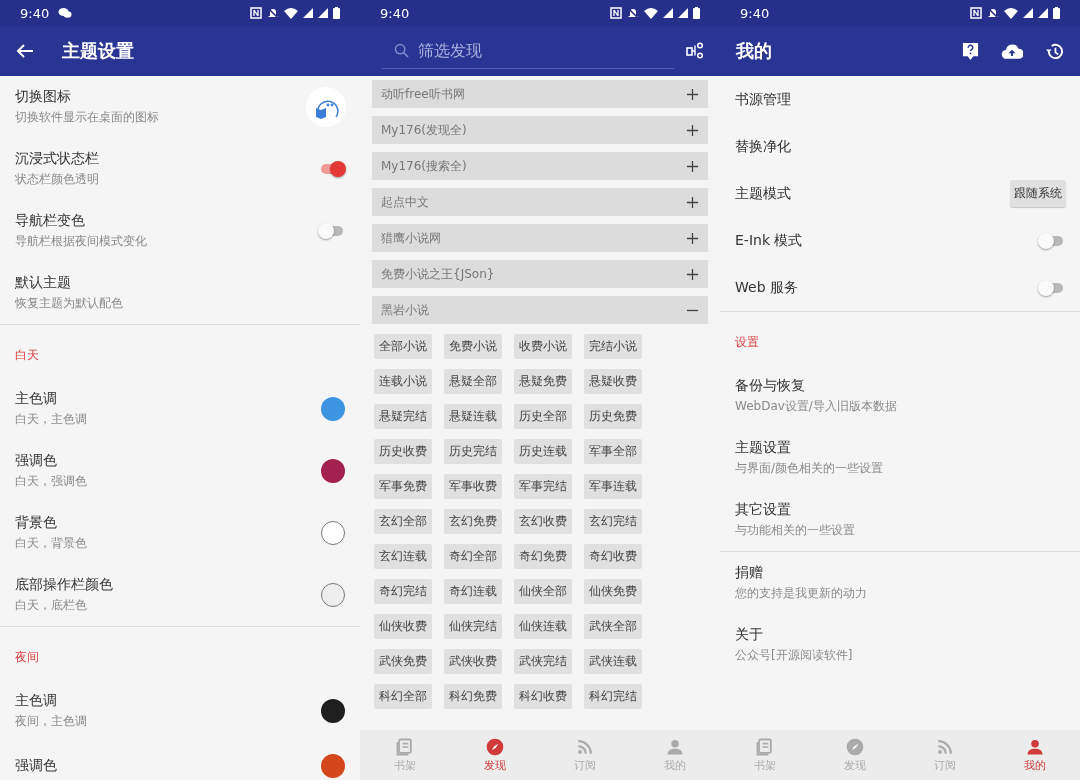  What do you see at coordinates (403, 381) in the screenshot?
I see `category-chip: 连载小说` at bounding box center [403, 381].